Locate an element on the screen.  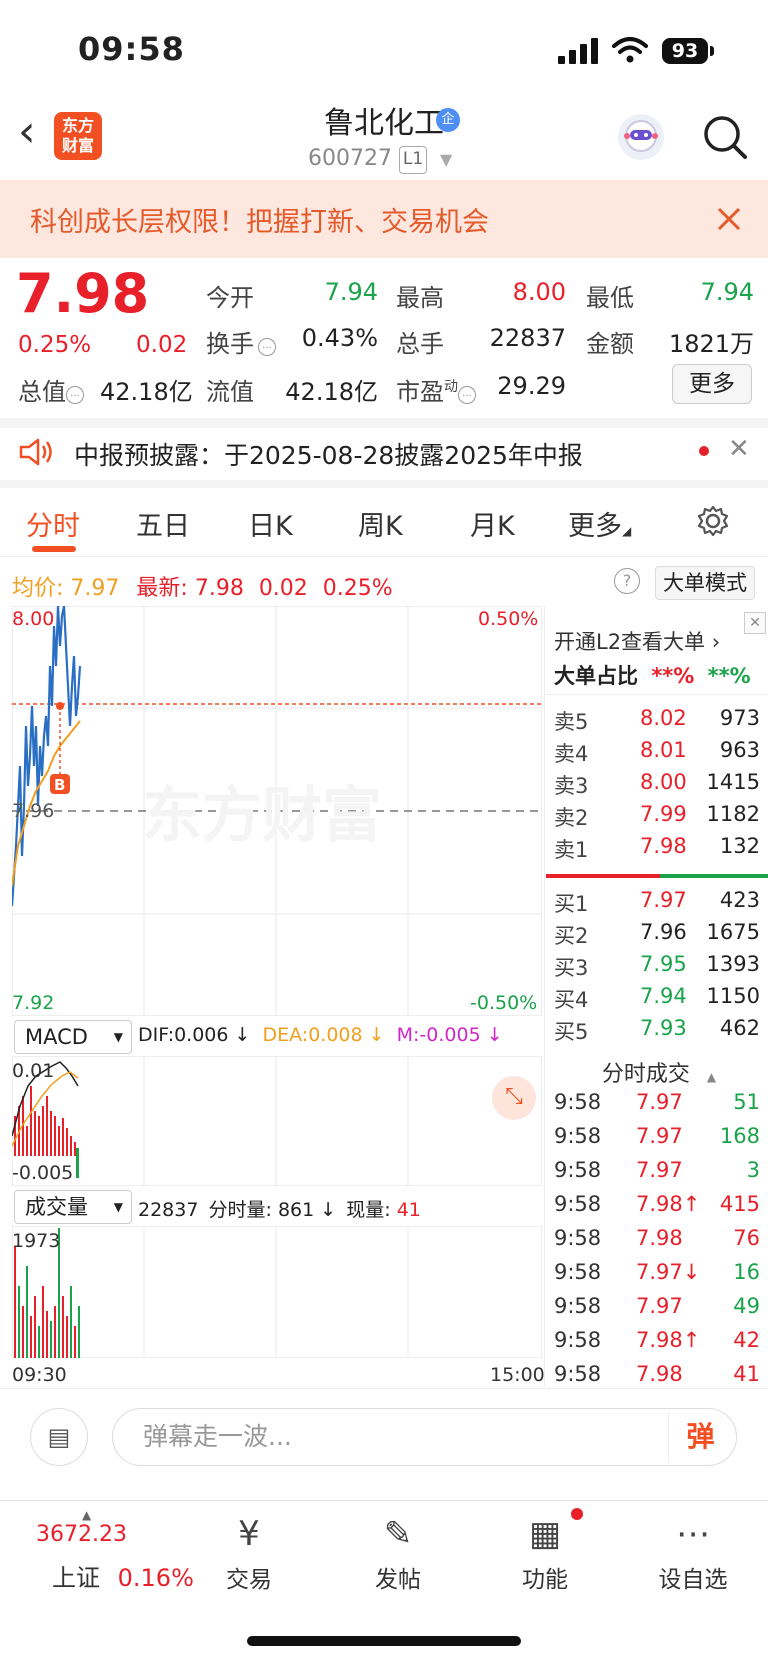
volume-indicator-select: 成交量 ▼ is located at coordinates (73, 1207).